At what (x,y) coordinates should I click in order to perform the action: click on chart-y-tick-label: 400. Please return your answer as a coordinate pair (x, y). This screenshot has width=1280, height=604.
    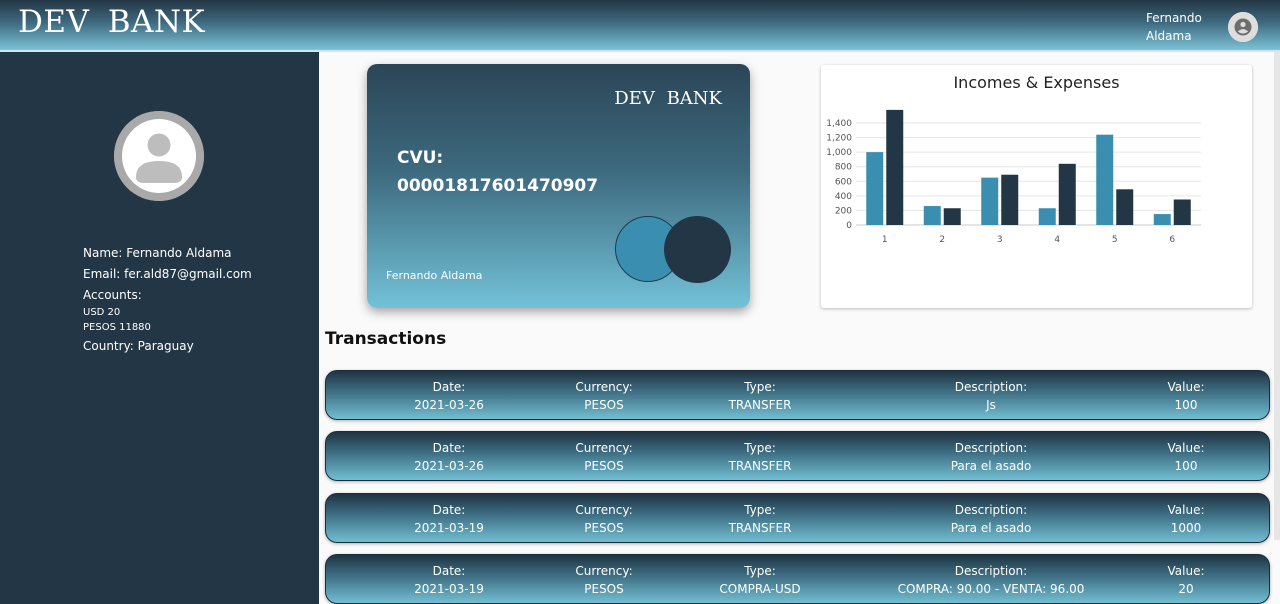
    Looking at the image, I should click on (843, 197).